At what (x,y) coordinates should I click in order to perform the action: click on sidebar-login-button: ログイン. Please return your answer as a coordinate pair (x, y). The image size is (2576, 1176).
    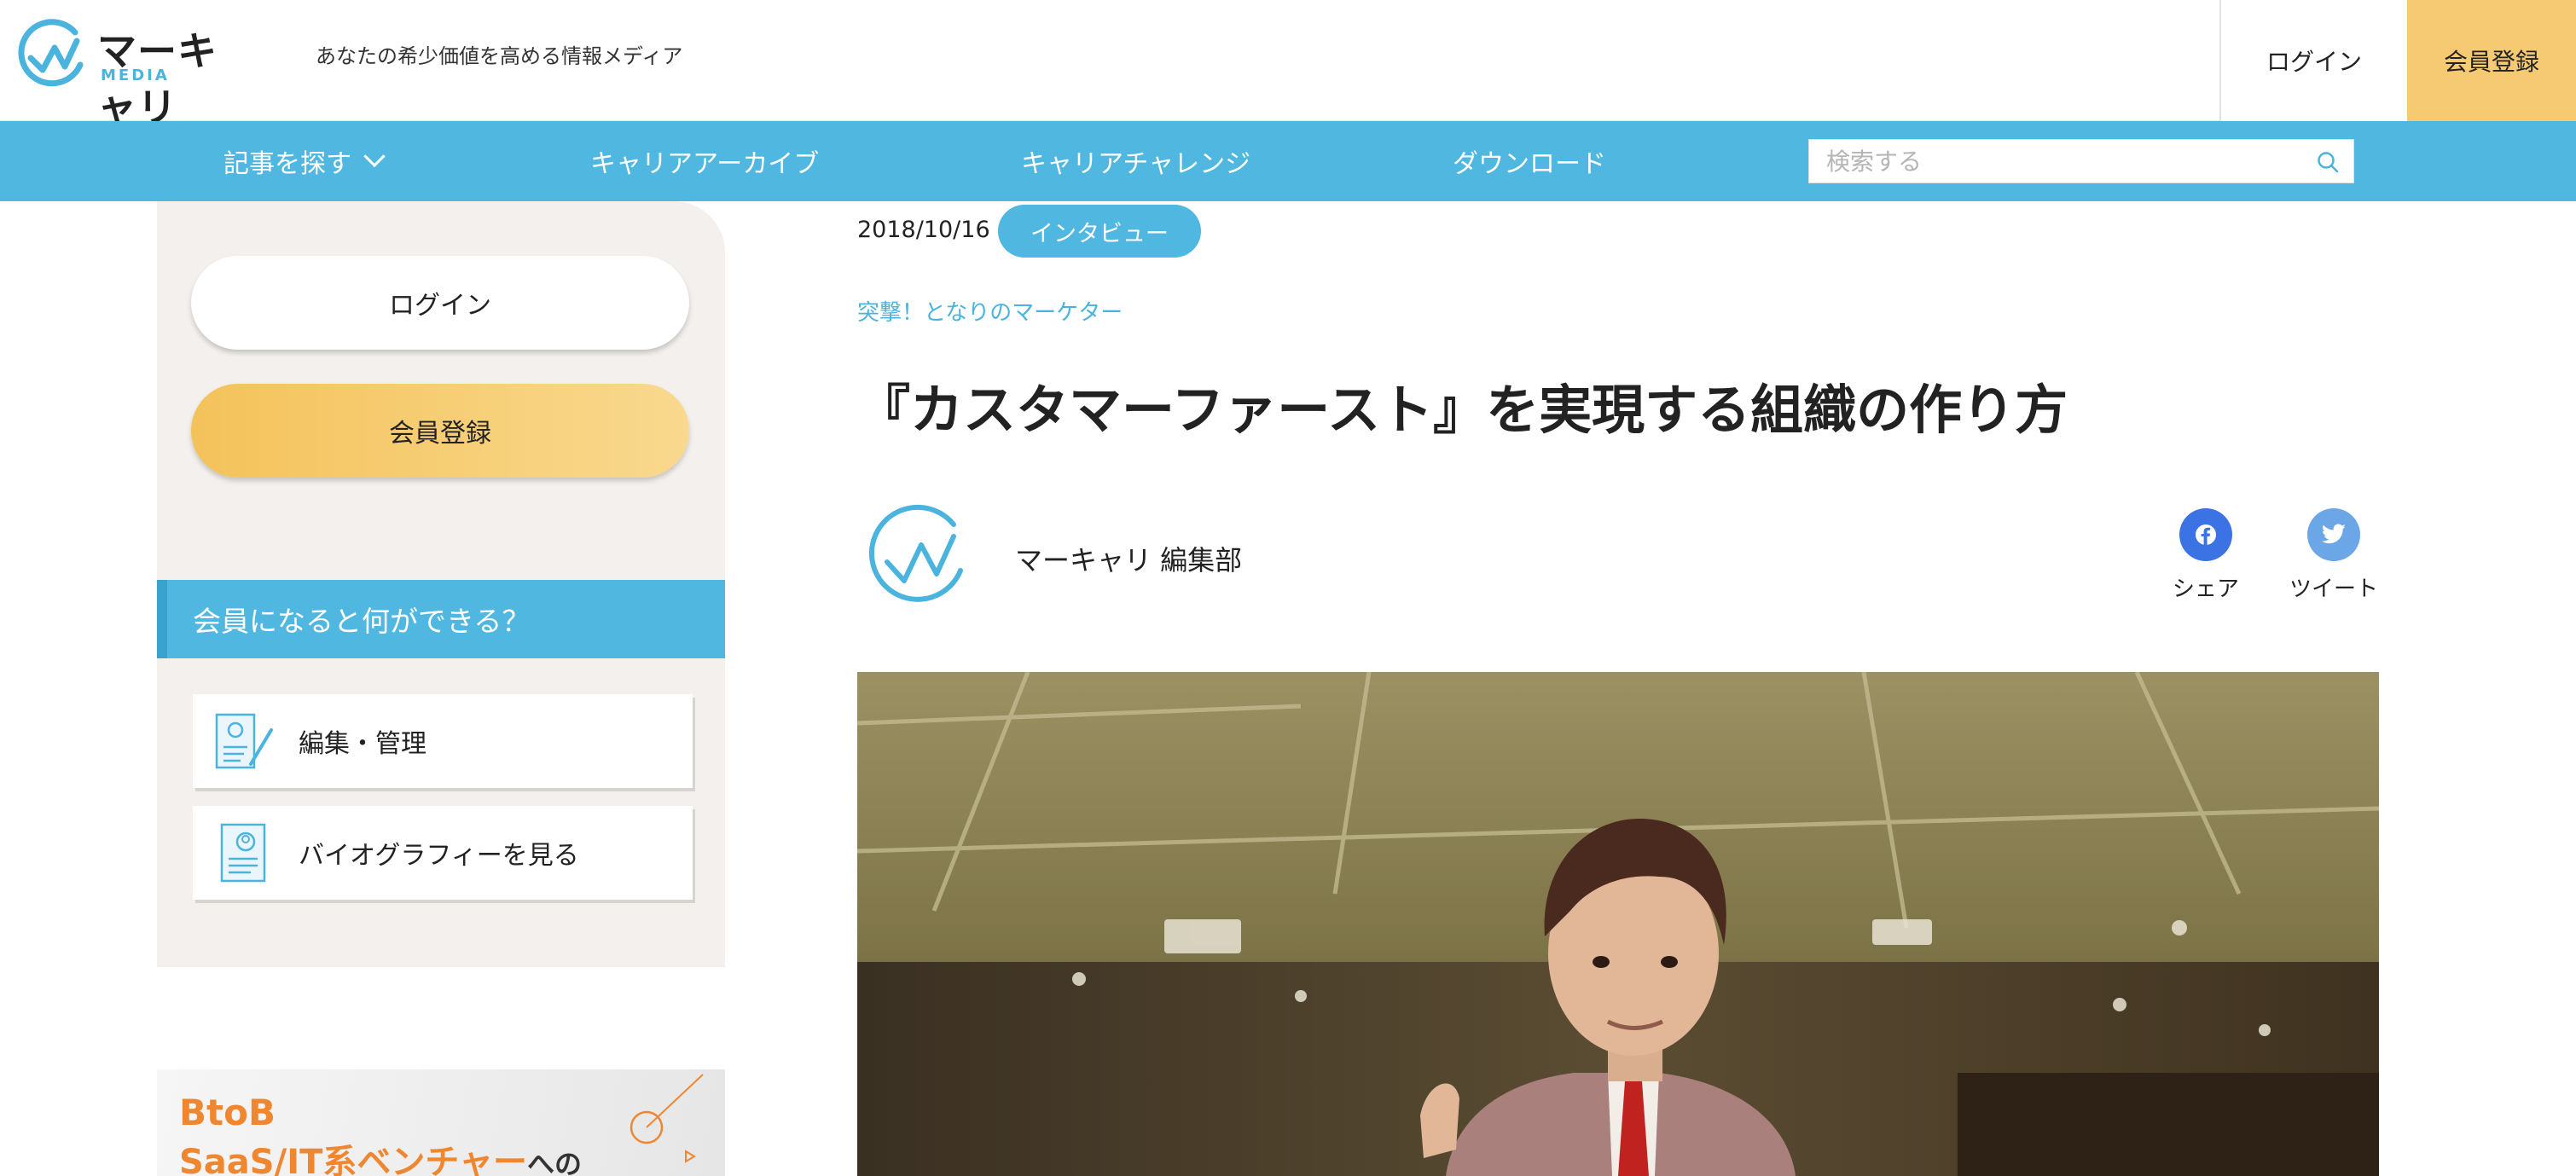
    Looking at the image, I should click on (440, 303).